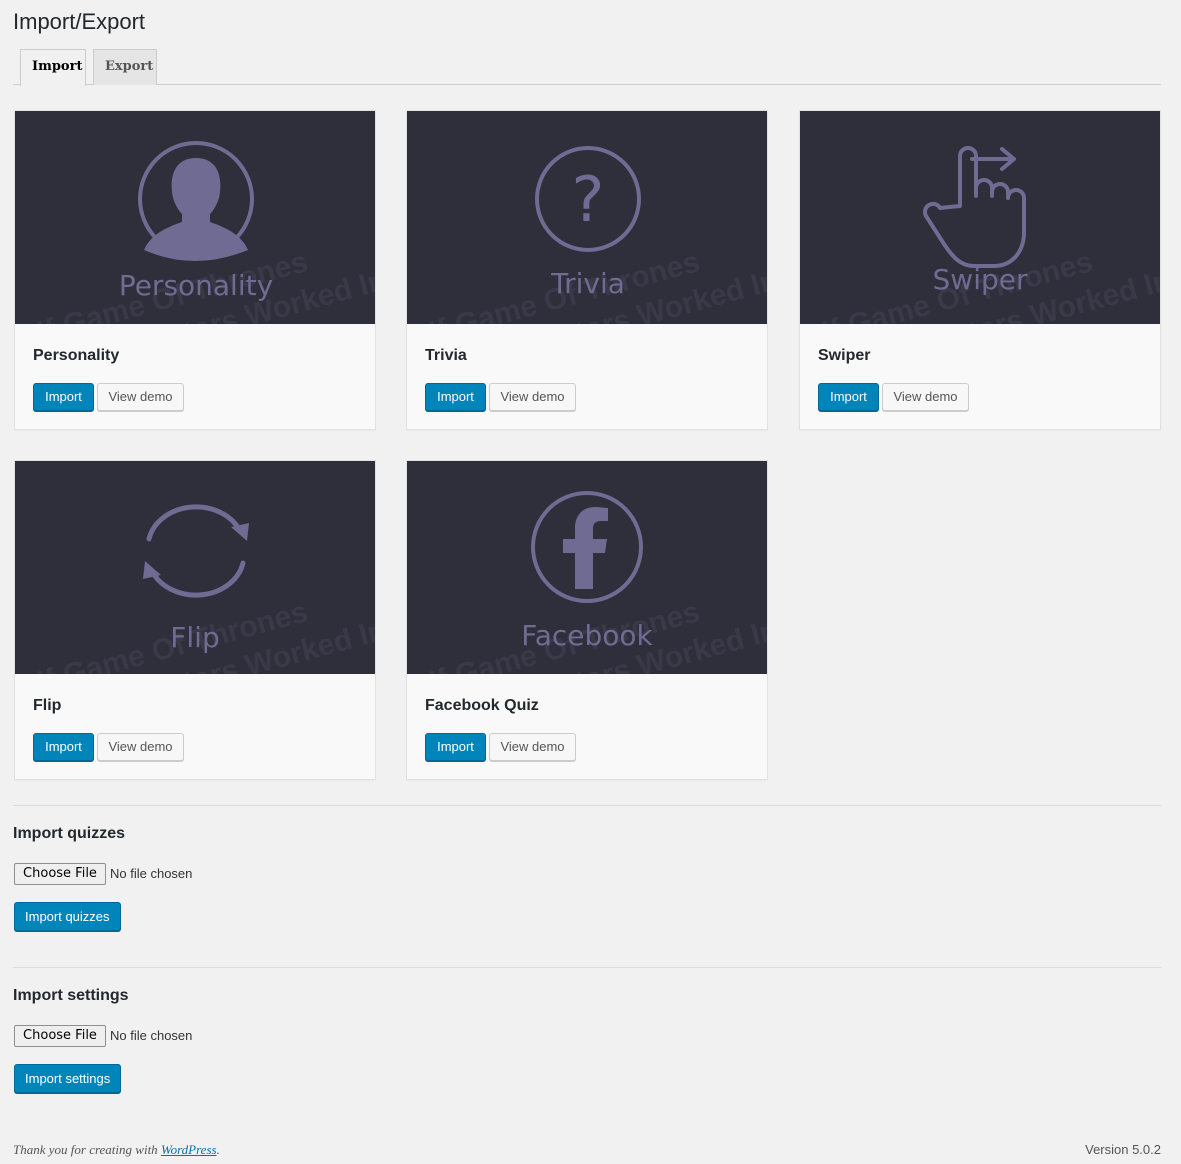 Image resolution: width=1181 pixels, height=1164 pixels. What do you see at coordinates (53, 67) in the screenshot?
I see `tab-import: Import` at bounding box center [53, 67].